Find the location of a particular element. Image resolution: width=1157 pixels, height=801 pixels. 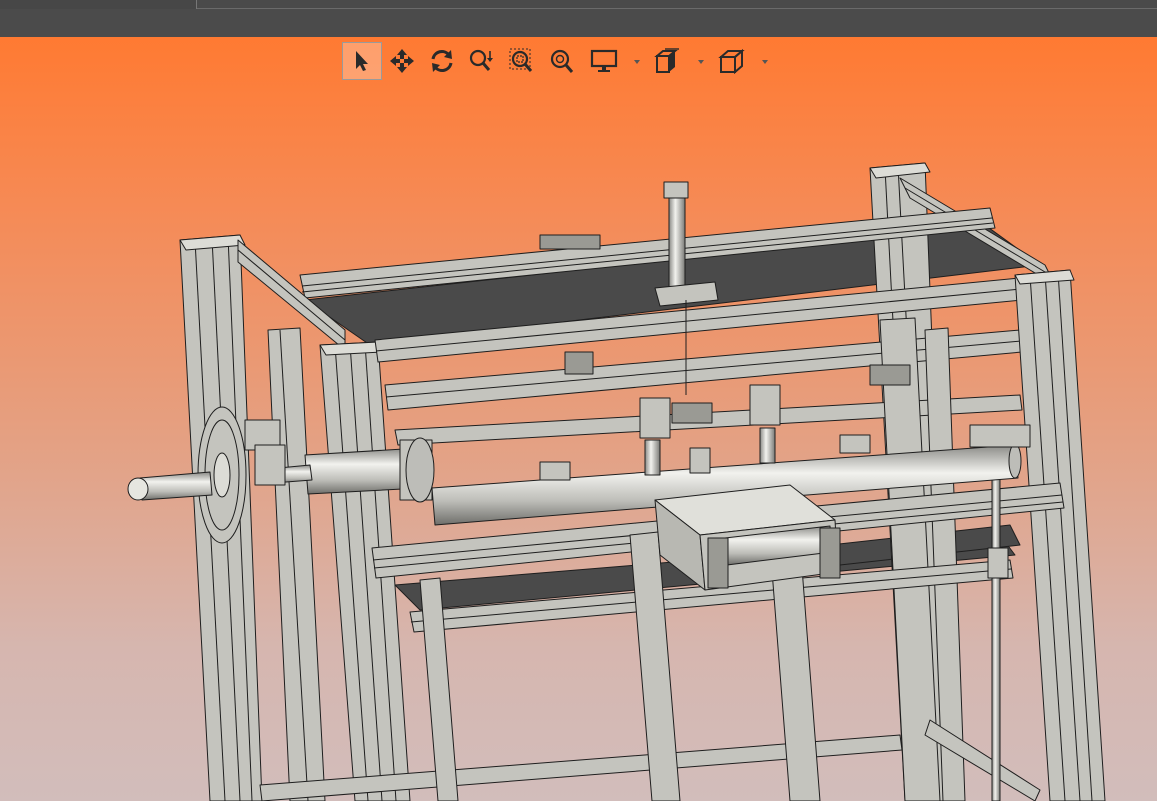

pan-button is located at coordinates (402, 61).